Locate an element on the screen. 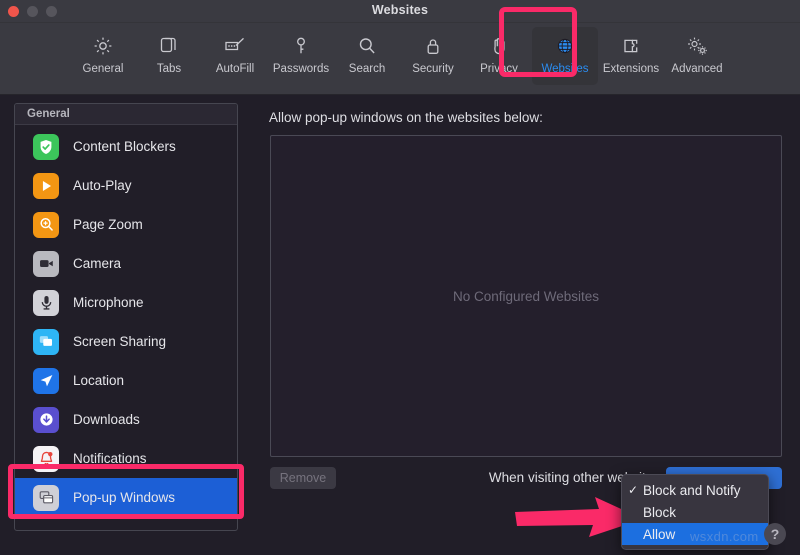 The height and width of the screenshot is (555, 800). sidebar-item-popup-windows: Pop-up Windows is located at coordinates (126, 497).